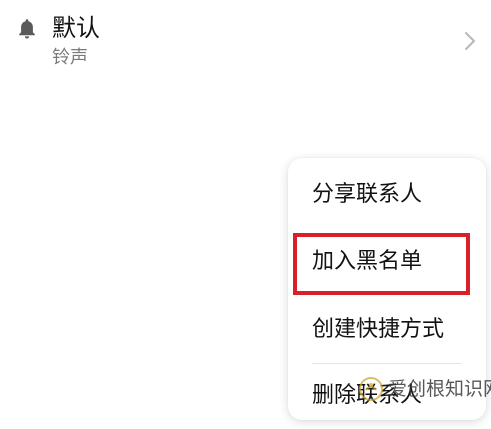 The height and width of the screenshot is (429, 491). Describe the element at coordinates (76, 28) in the screenshot. I see `ringtone-value: 默认` at that location.